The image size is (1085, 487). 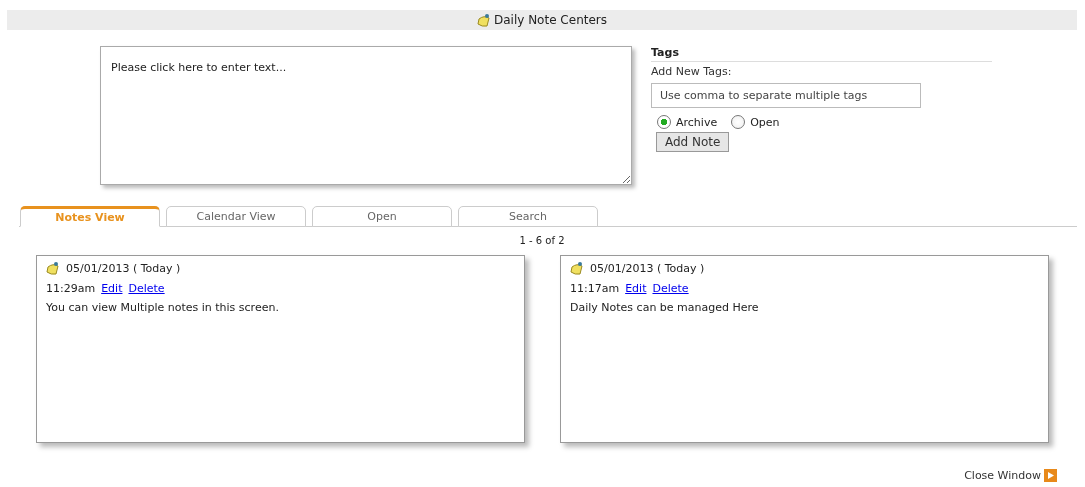 What do you see at coordinates (786, 95) in the screenshot?
I see `tags-input-field: Use comma to separate multiple tags` at bounding box center [786, 95].